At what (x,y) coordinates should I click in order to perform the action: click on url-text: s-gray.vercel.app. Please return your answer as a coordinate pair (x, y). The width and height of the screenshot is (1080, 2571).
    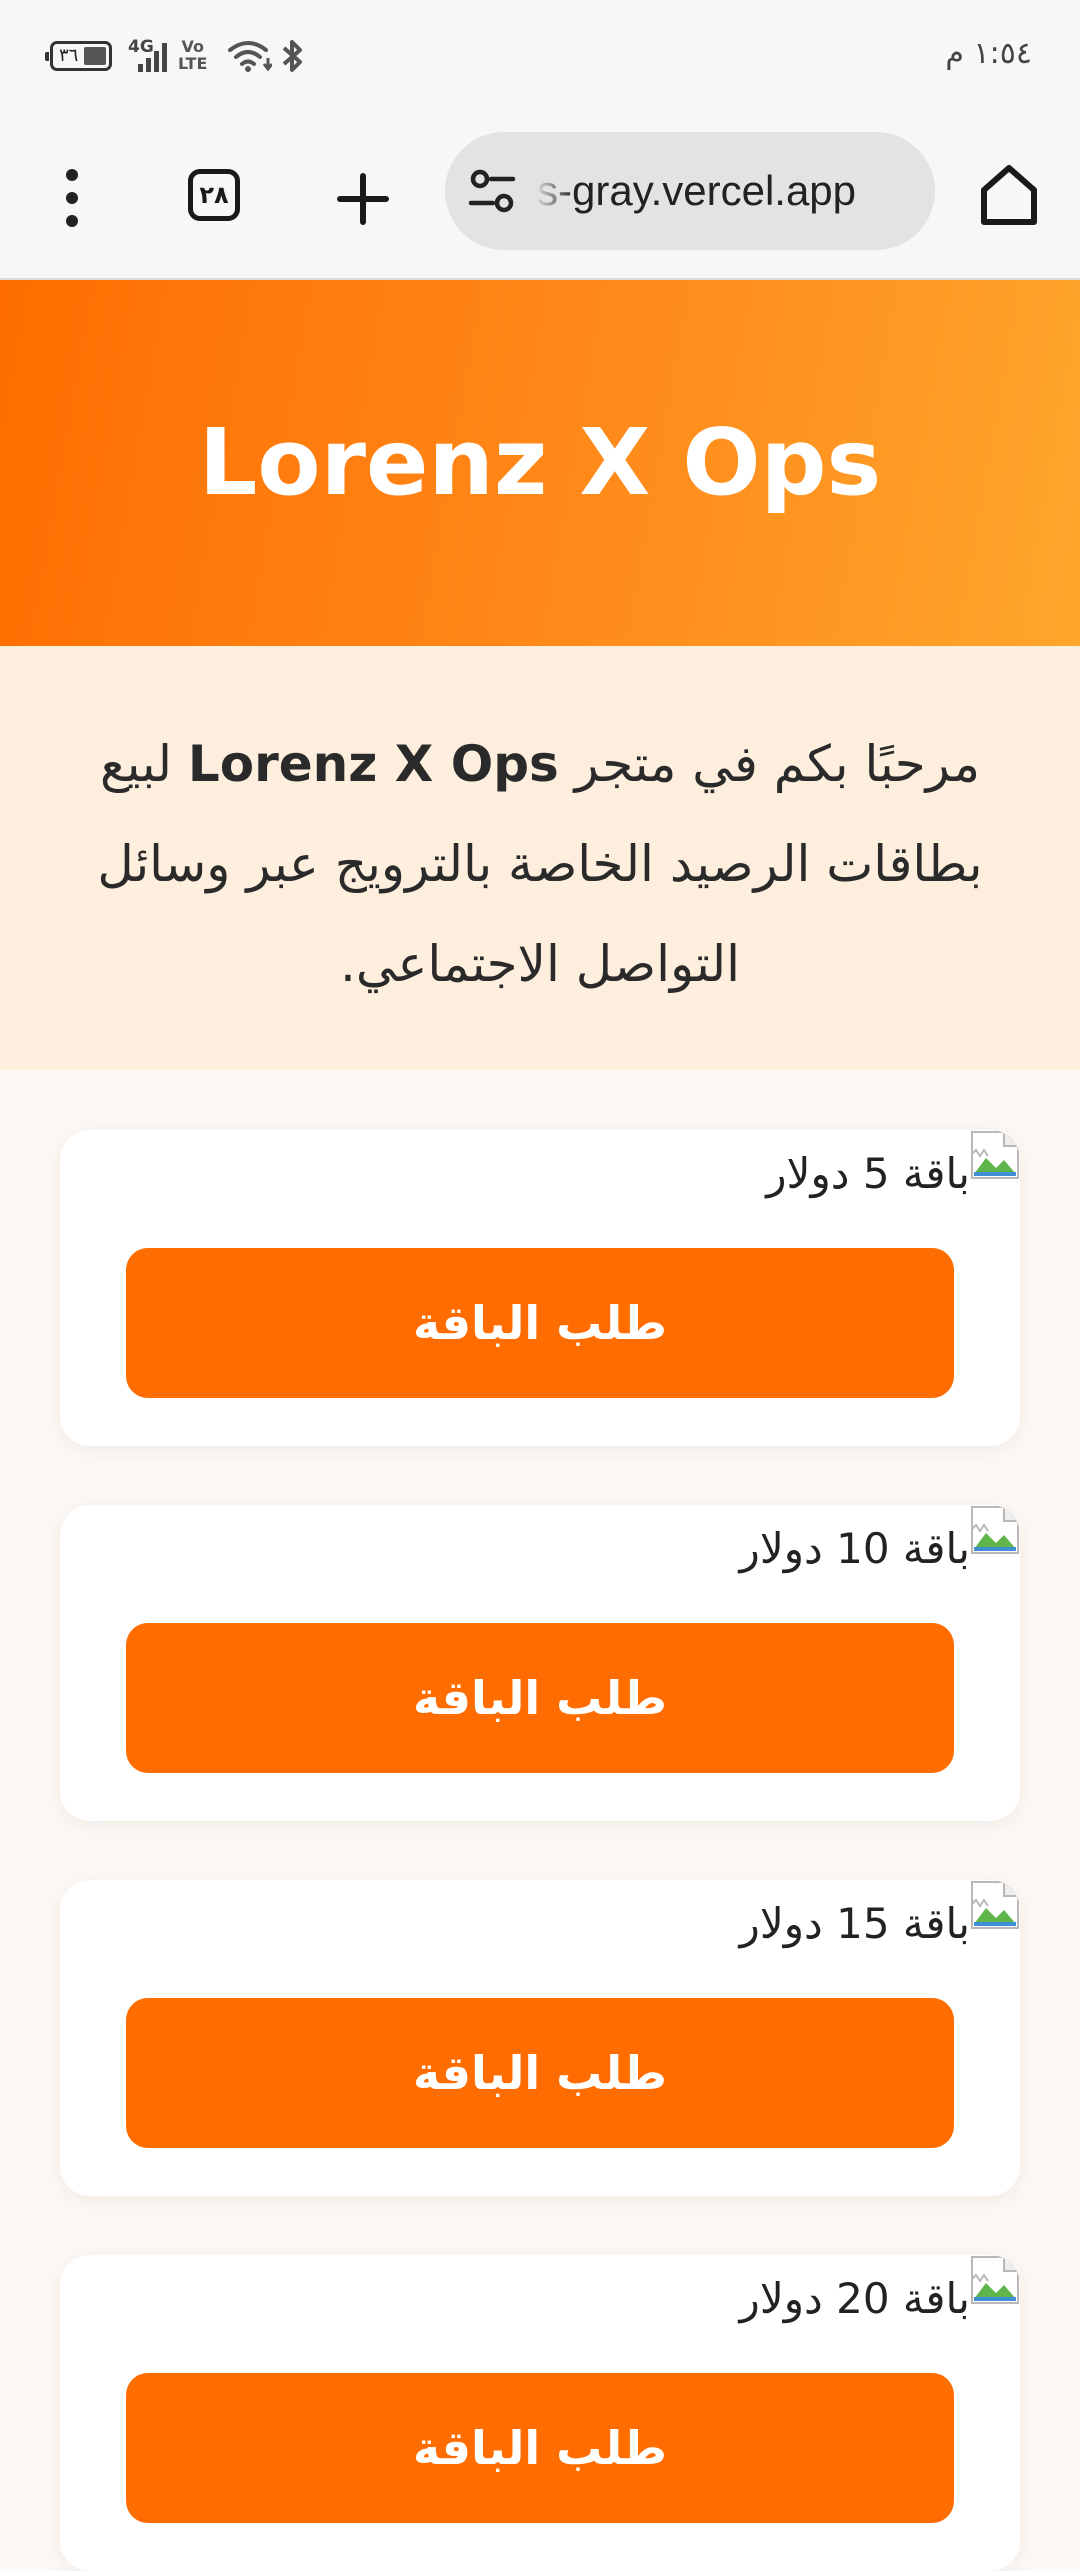
    Looking at the image, I should click on (696, 191).